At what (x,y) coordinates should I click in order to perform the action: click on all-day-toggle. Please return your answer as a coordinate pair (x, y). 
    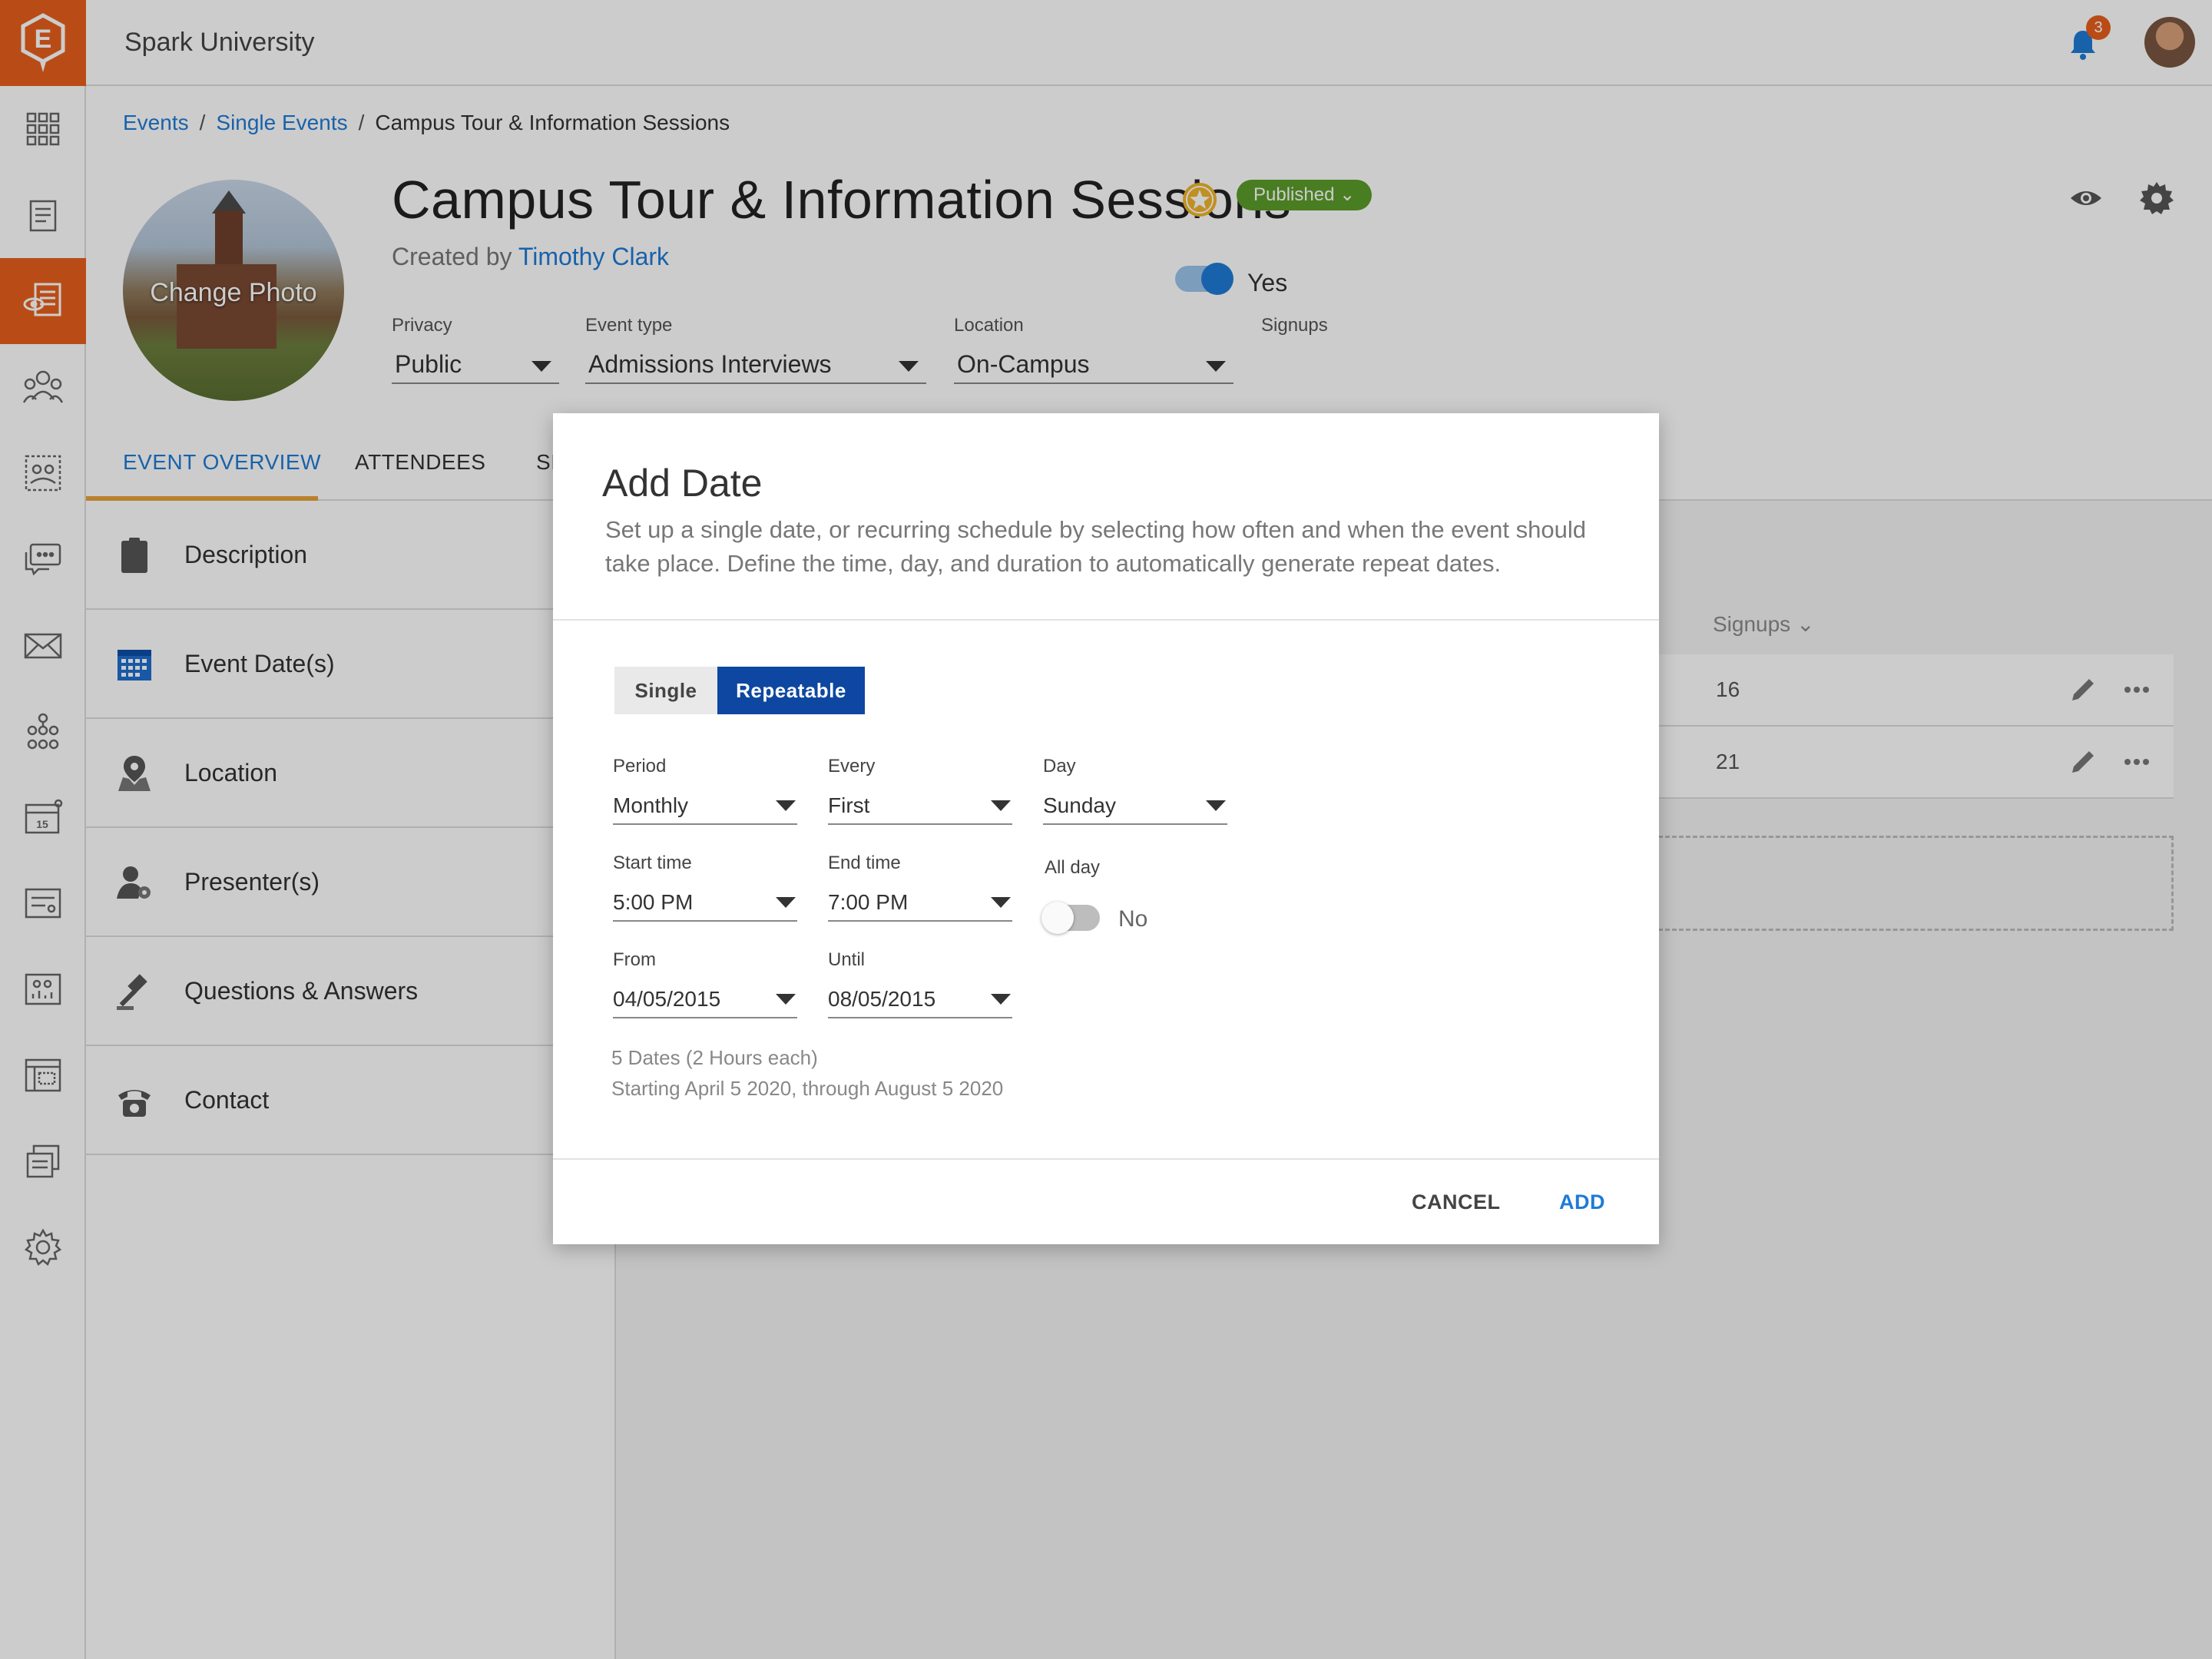
    Looking at the image, I should click on (1070, 918).